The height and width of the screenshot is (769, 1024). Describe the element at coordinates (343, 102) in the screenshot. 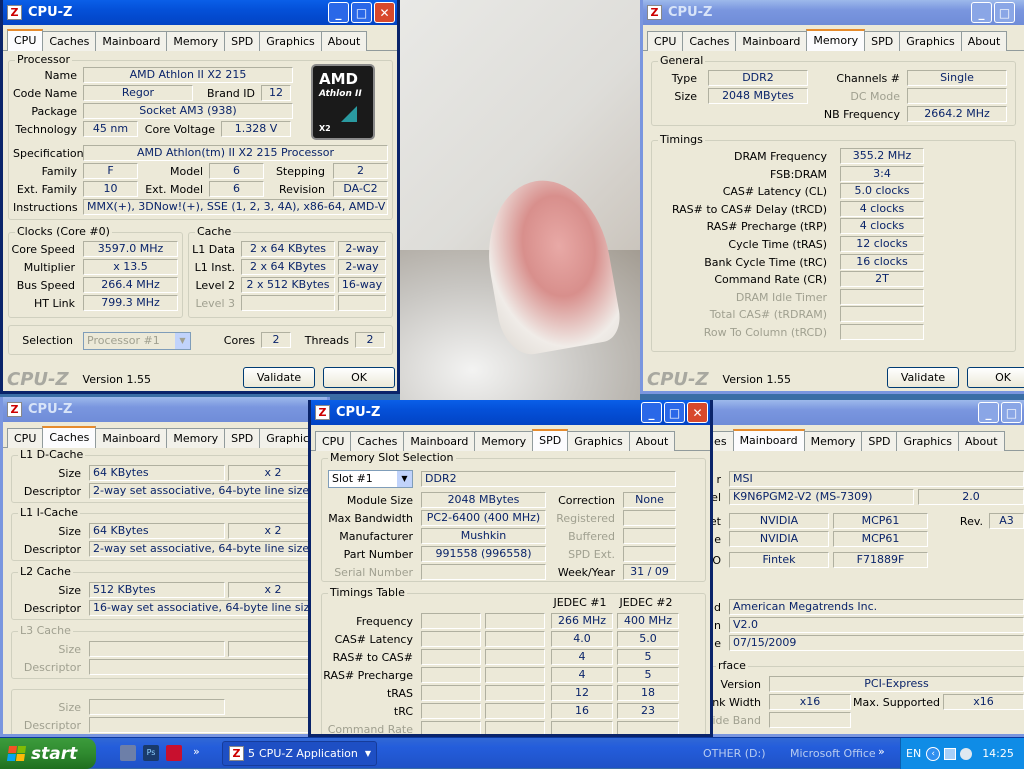

I see `amd-athlon-ii-logo: AMD Athlon II X2` at that location.